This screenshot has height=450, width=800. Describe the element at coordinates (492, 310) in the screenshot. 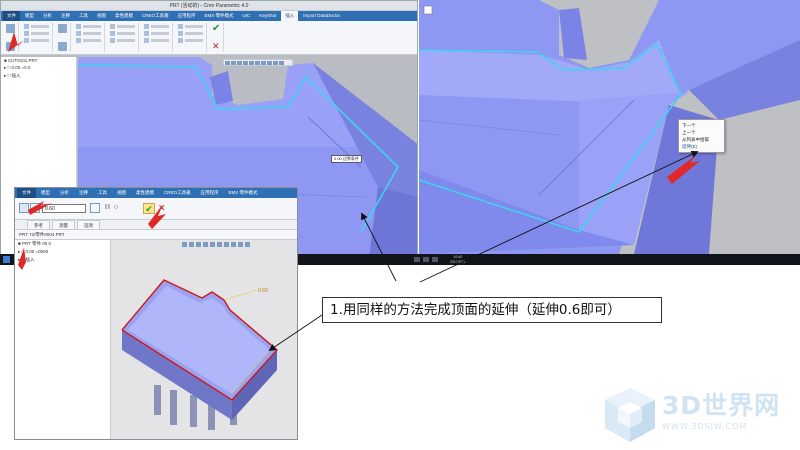

I see `instruction-callout: 1.用同样的方法完成顶面的延伸（延伸0.6即可）` at that location.